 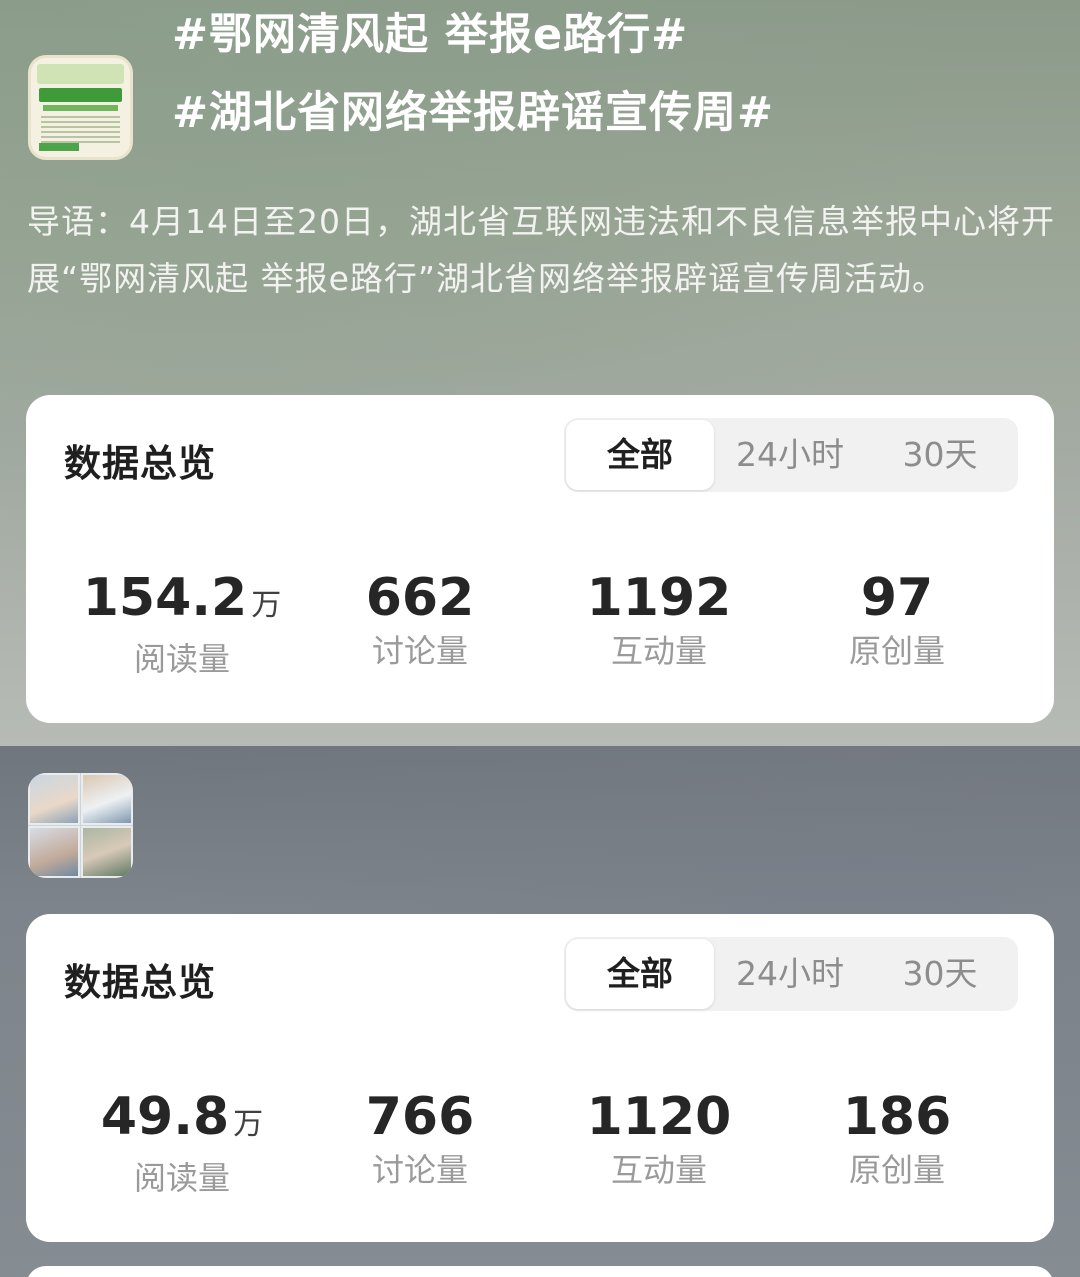 I want to click on event-photos-thumbnail, so click(x=80, y=825).